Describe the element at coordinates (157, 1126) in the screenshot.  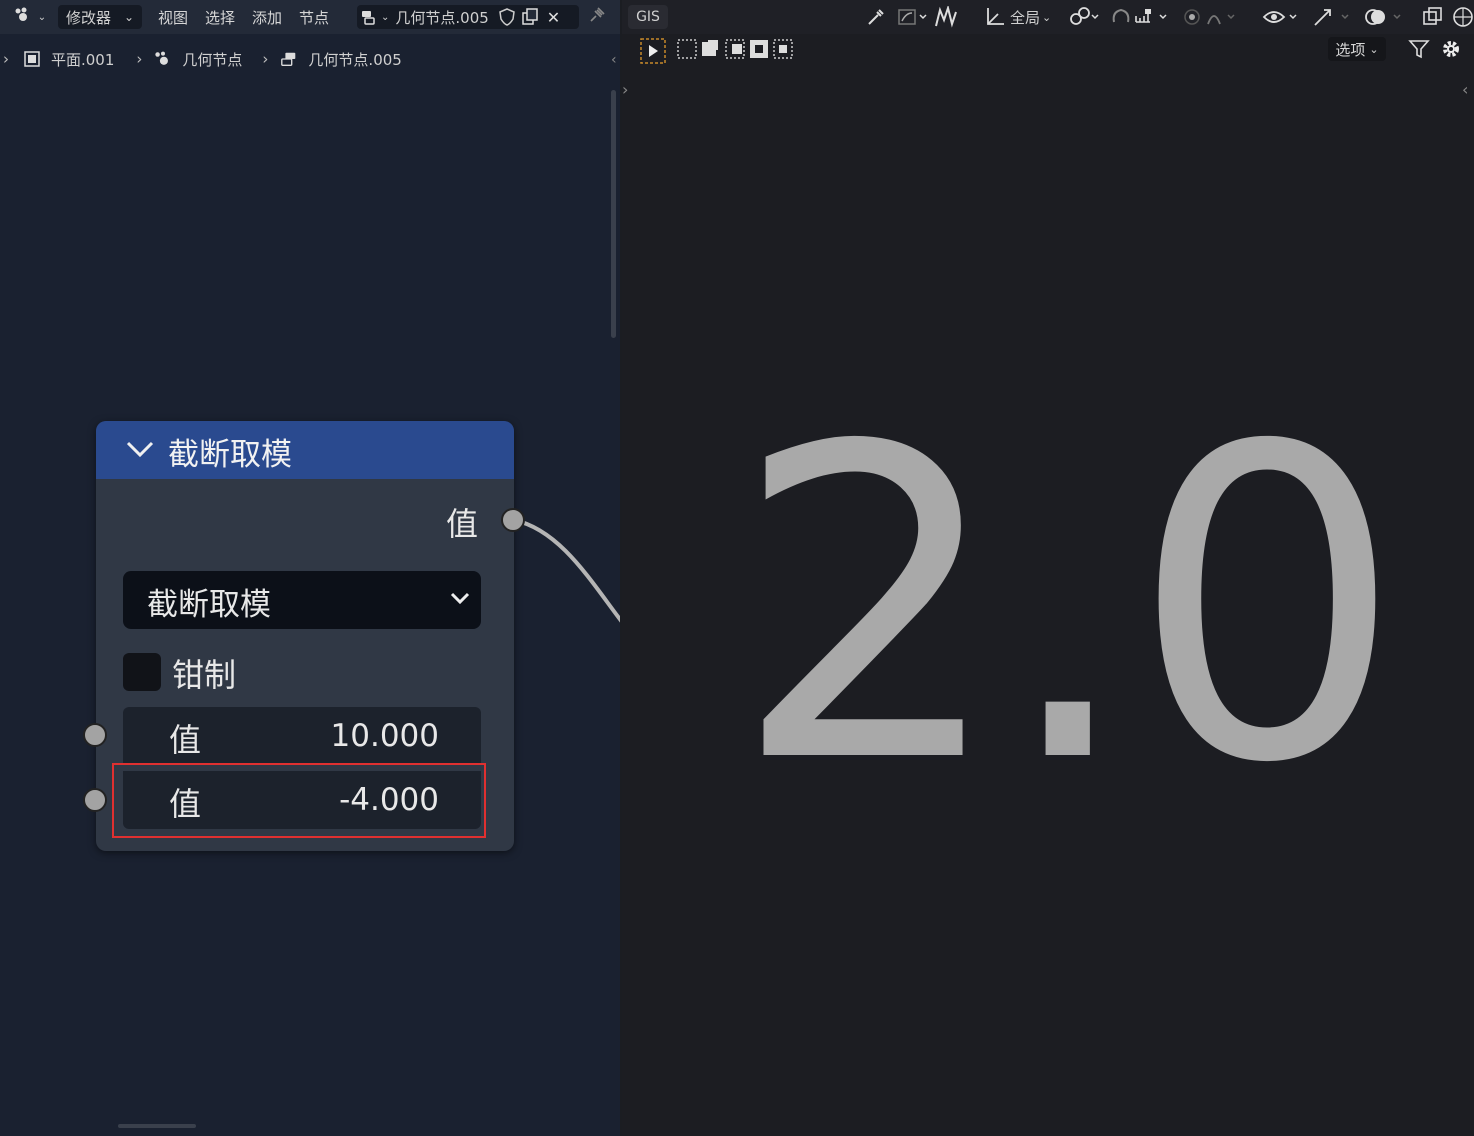
I see `horizontal-scrollbar` at that location.